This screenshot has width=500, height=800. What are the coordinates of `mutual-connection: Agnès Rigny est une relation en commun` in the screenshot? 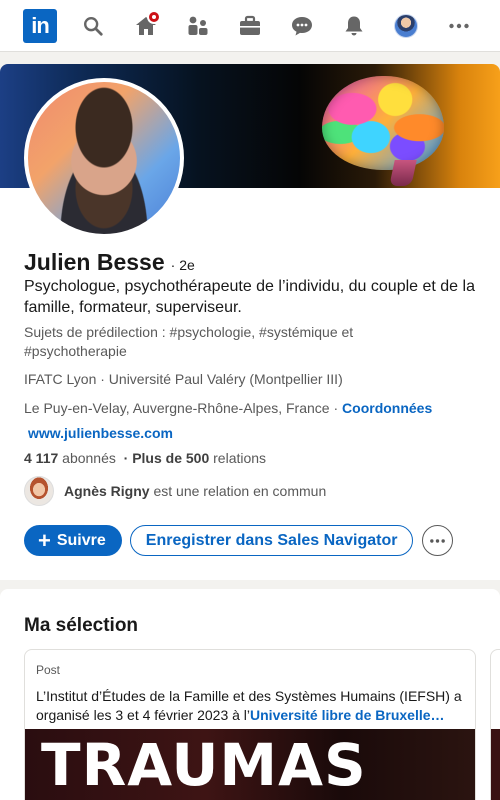 It's located at (175, 491).